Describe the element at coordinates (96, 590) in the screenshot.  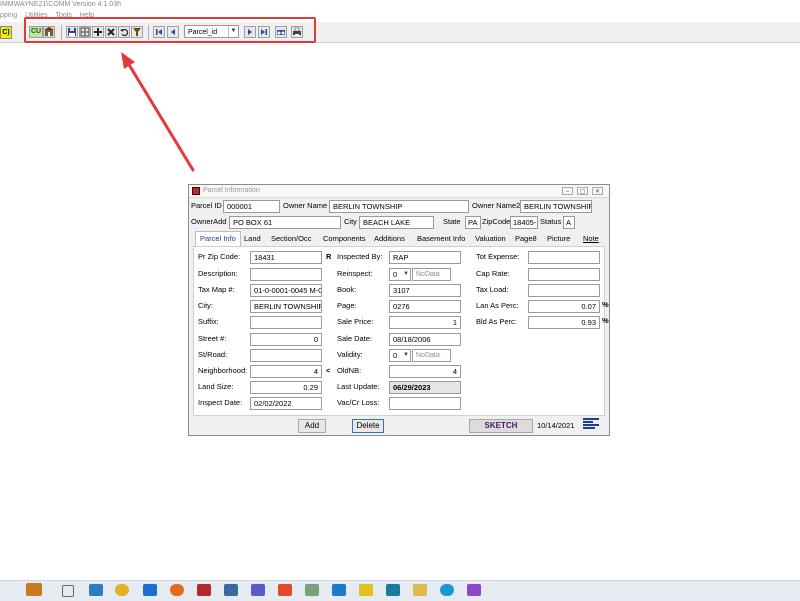
I see `file-manager-icon` at that location.